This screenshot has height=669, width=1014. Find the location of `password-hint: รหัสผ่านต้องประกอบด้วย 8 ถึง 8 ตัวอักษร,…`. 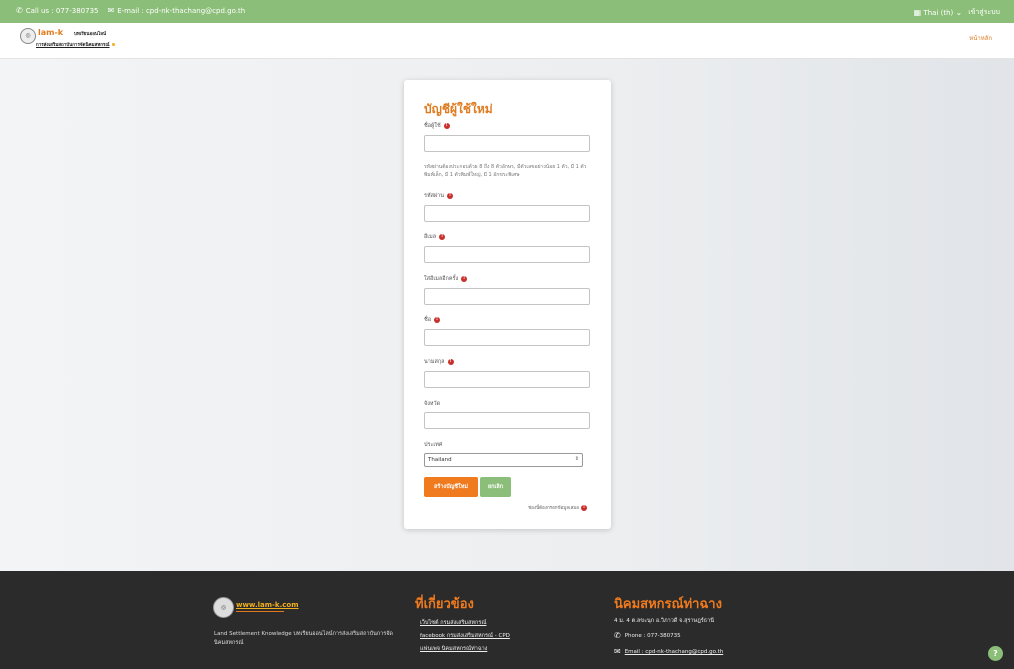

password-hint: รหัสผ่านต้องประกอบด้วย 8 ถึง 8 ตัวอักษร,… is located at coordinates (505, 171).